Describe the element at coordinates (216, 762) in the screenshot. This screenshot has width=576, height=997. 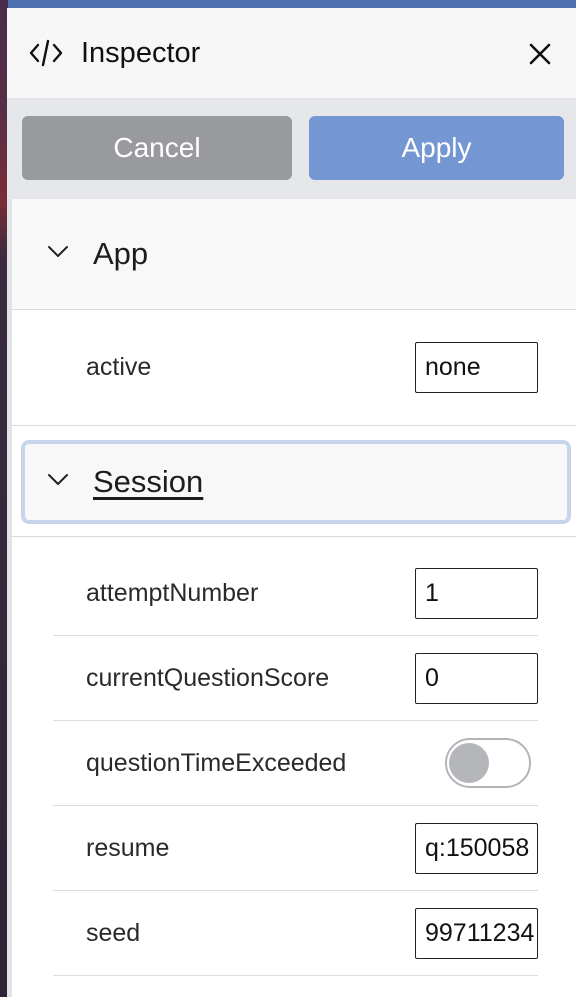
I see `prop-label: questionTimeExceeded` at that location.